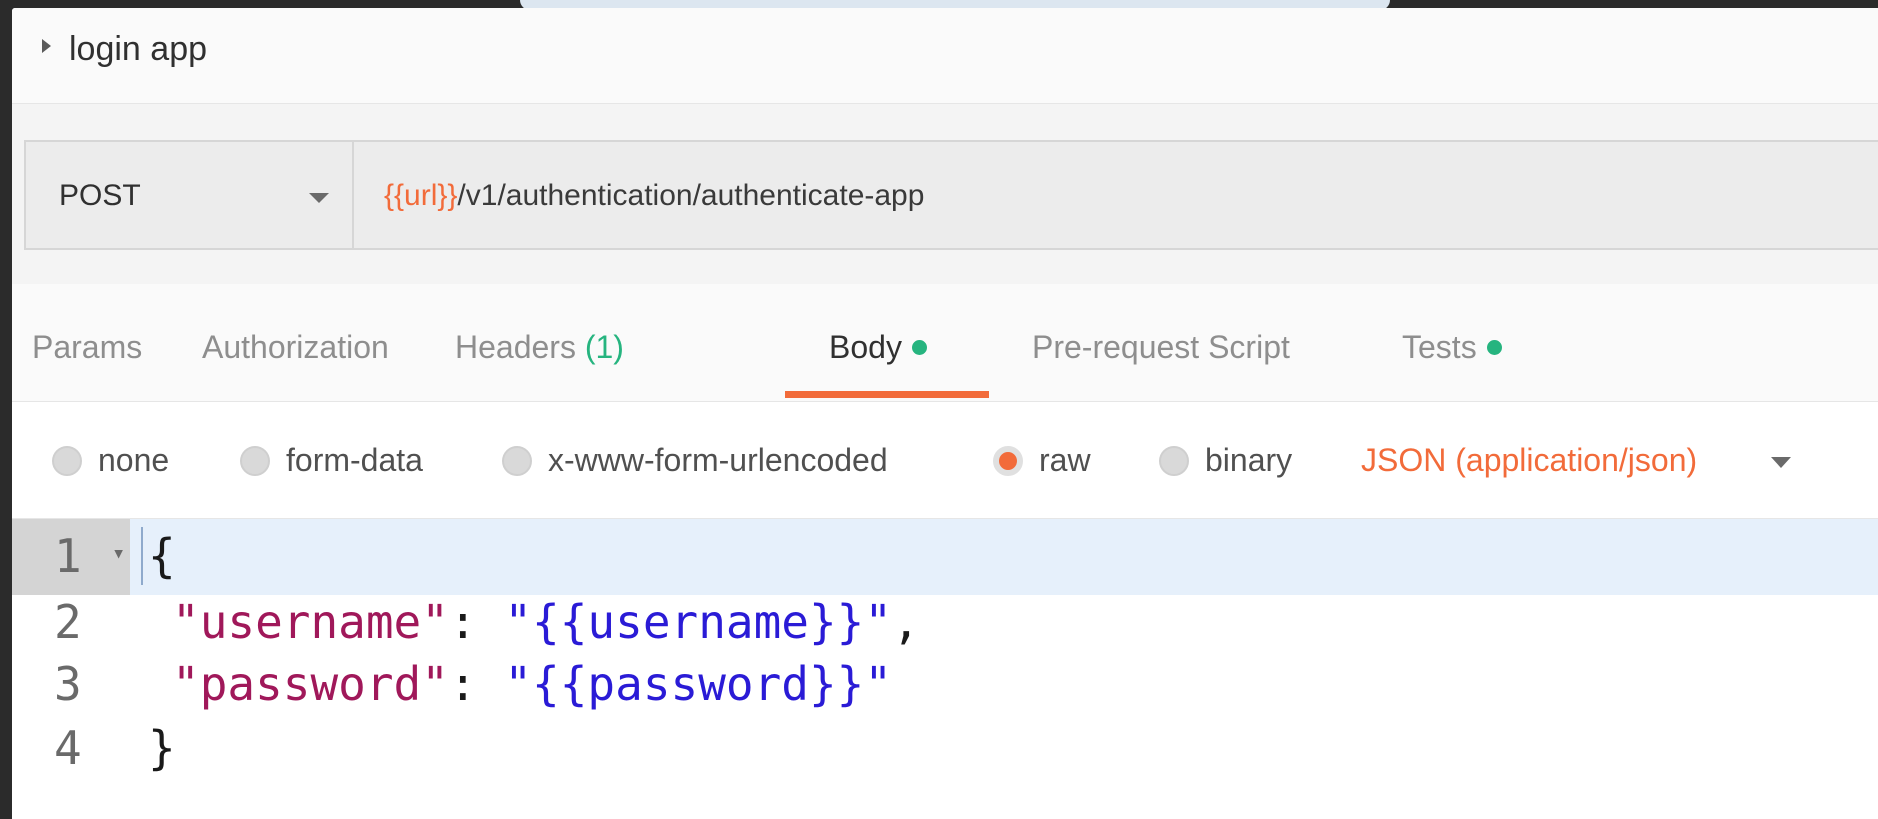 This screenshot has width=1878, height=819. Describe the element at coordinates (68, 684) in the screenshot. I see `line-number: 3` at that location.